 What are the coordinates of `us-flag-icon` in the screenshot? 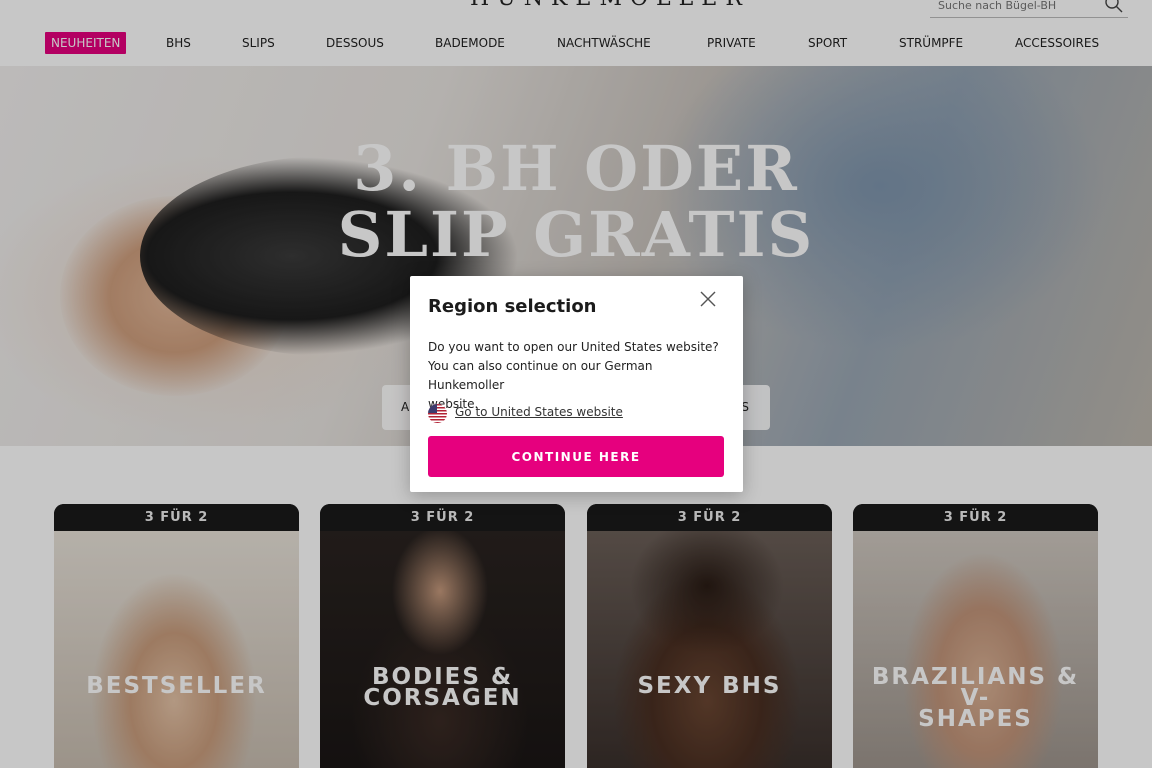 It's located at (437, 413).